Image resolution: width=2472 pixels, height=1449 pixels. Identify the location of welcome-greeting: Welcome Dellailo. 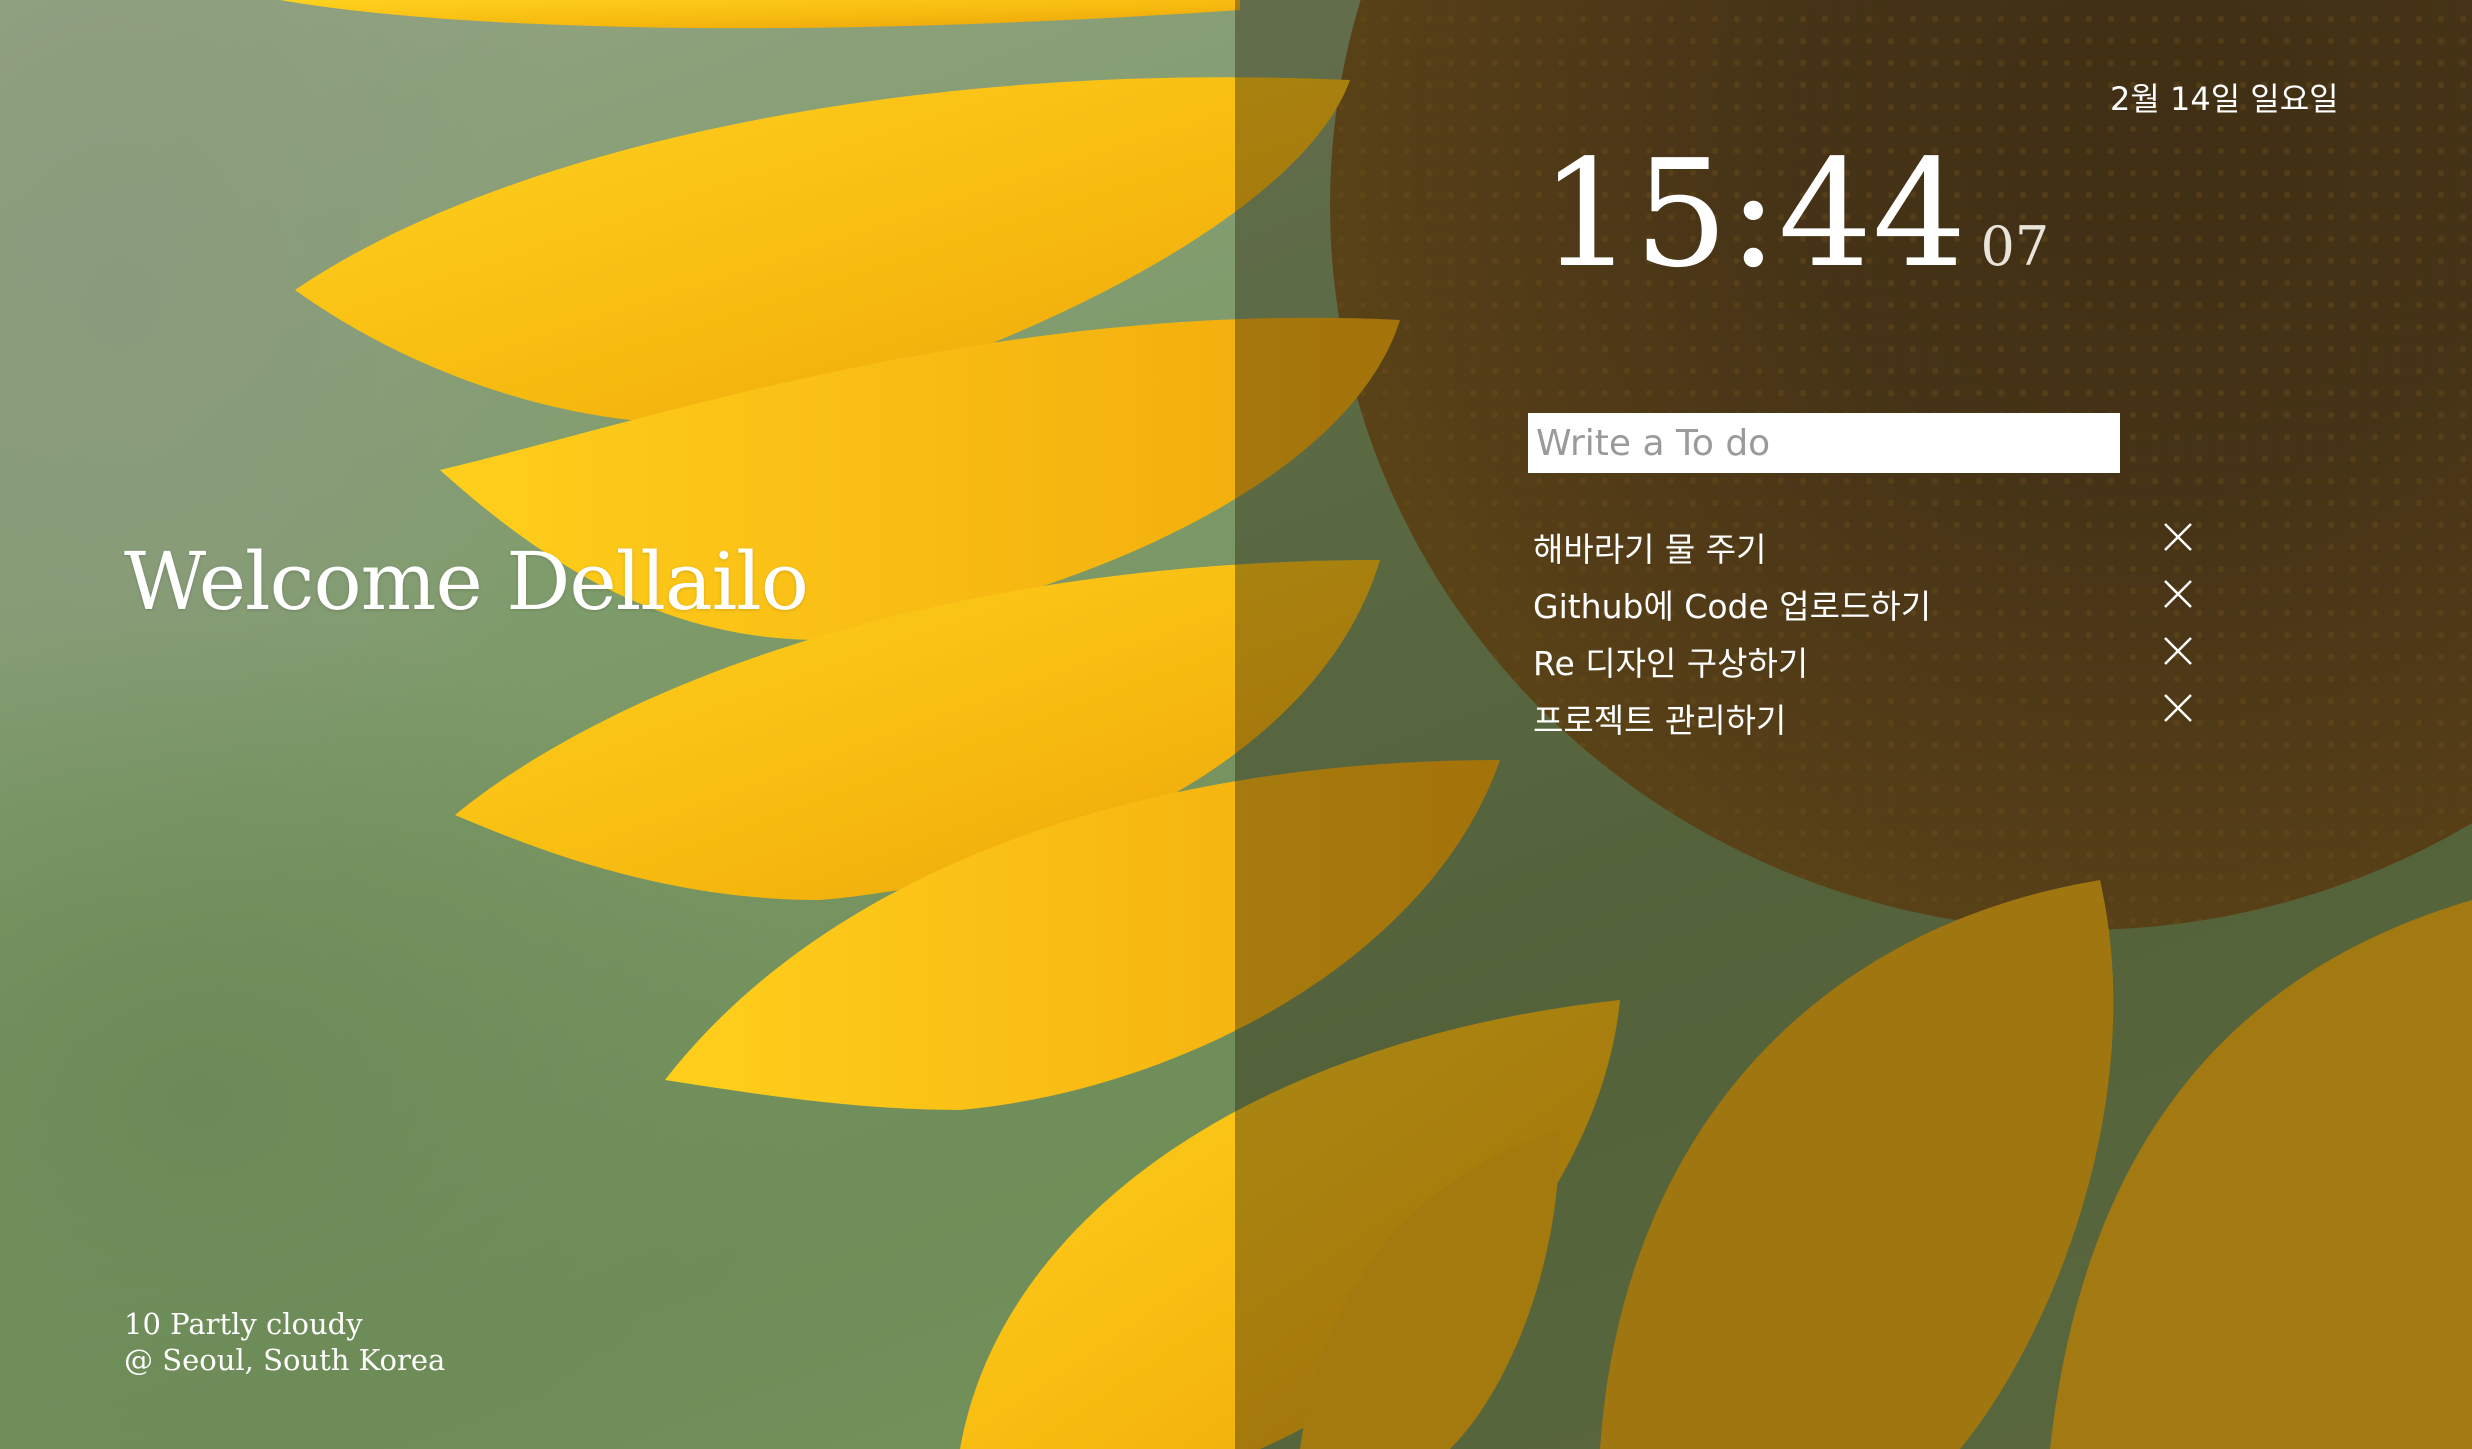
(466, 581).